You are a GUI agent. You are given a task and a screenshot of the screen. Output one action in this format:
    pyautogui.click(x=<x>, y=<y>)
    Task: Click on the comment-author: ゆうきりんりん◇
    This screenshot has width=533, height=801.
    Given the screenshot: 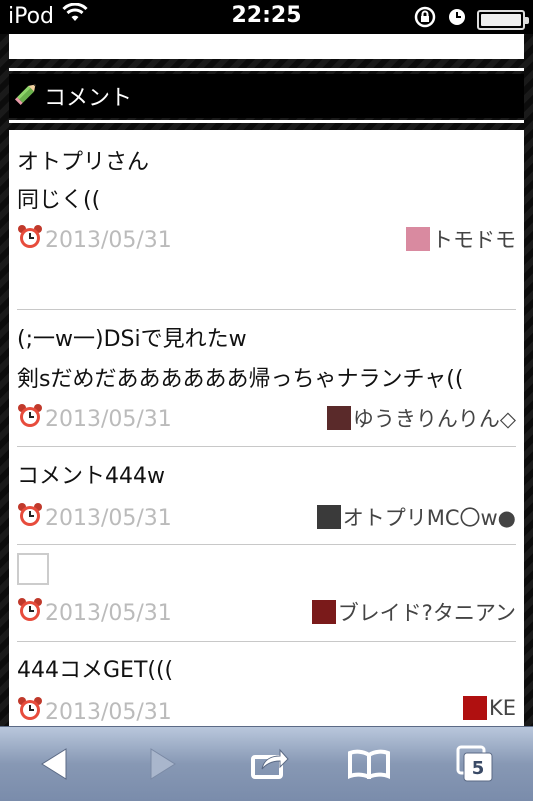 What is the action you would take?
    pyautogui.click(x=421, y=418)
    